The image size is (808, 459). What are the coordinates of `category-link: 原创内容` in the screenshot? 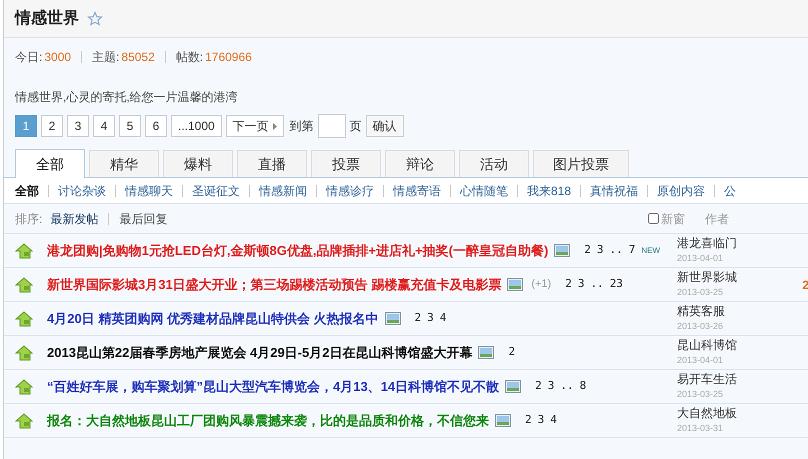 It's located at (681, 191).